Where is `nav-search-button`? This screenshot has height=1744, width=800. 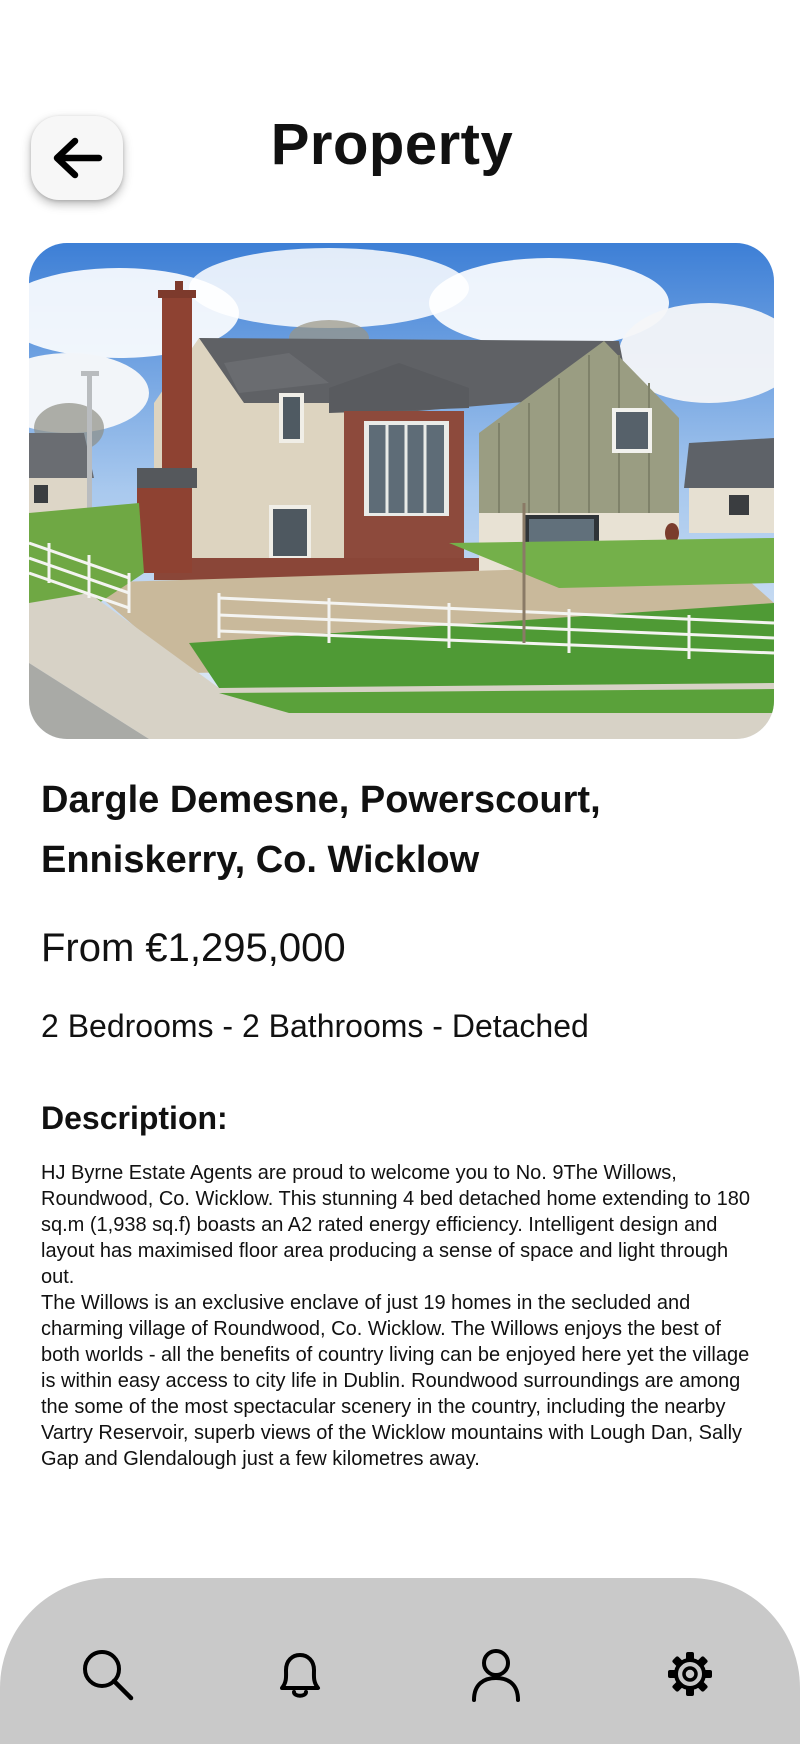
nav-search-button is located at coordinates (107, 1674).